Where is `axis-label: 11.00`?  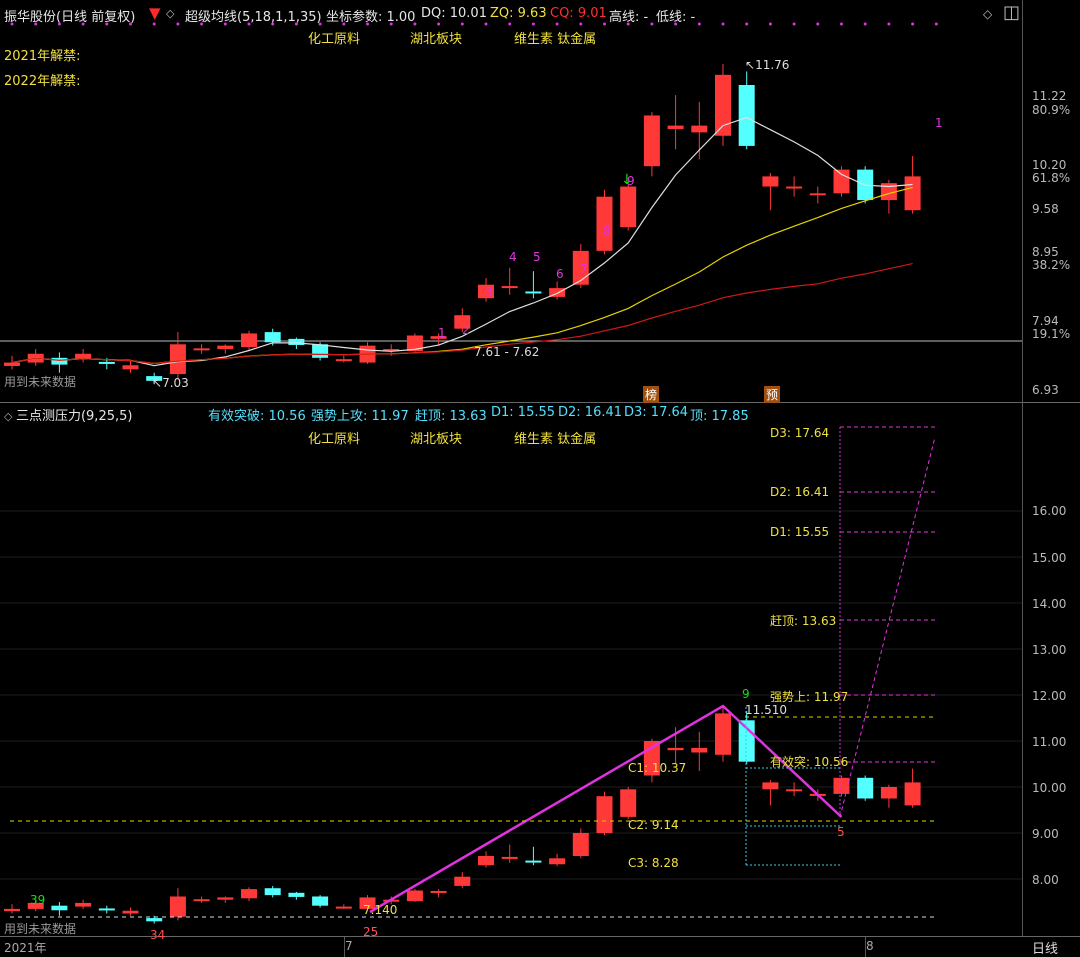 axis-label: 11.00 is located at coordinates (1049, 742).